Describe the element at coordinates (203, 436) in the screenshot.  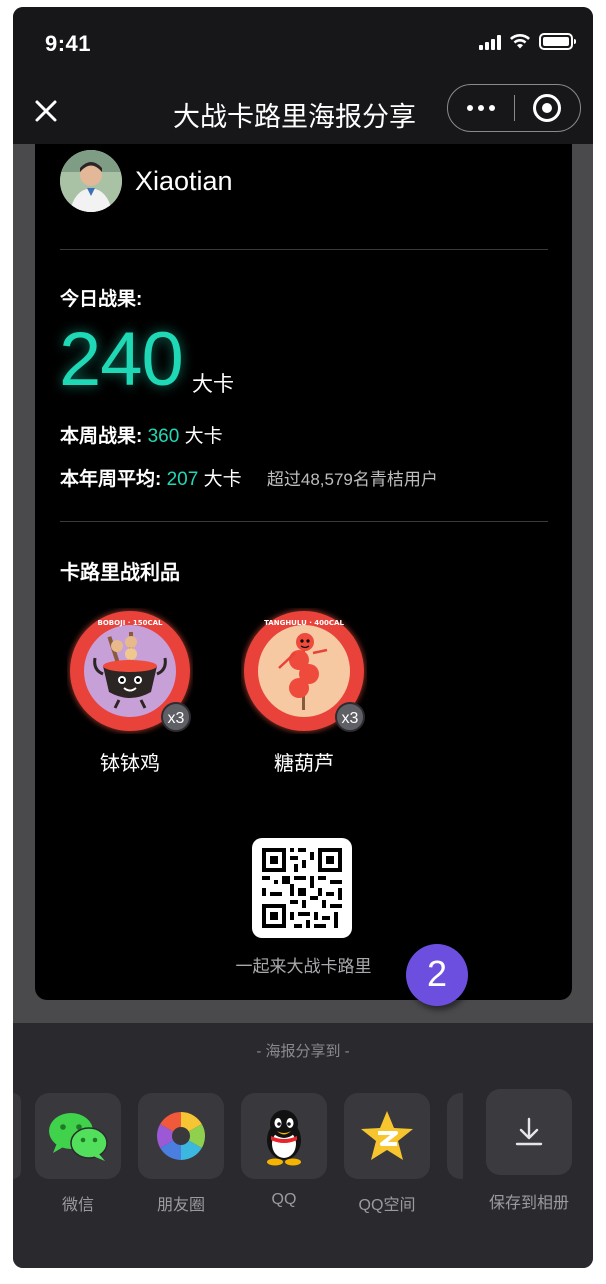
I see `week-unit: 大卡` at that location.